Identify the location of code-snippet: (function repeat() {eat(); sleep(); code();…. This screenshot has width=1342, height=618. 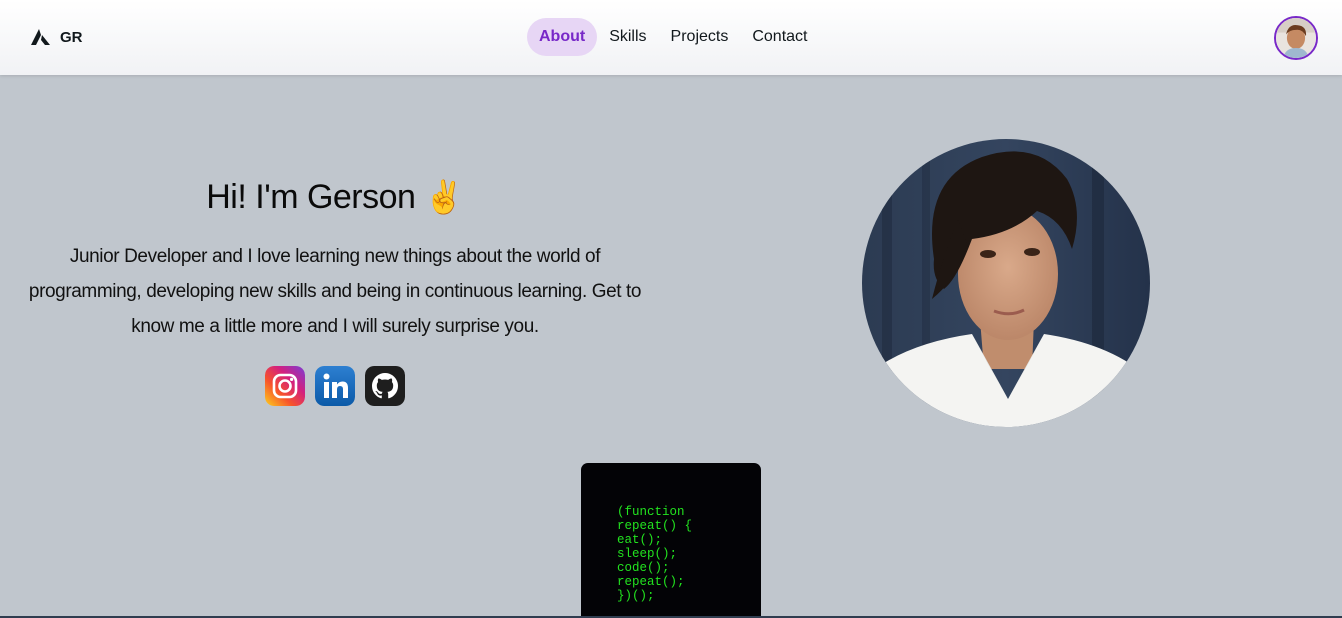
(654, 554).